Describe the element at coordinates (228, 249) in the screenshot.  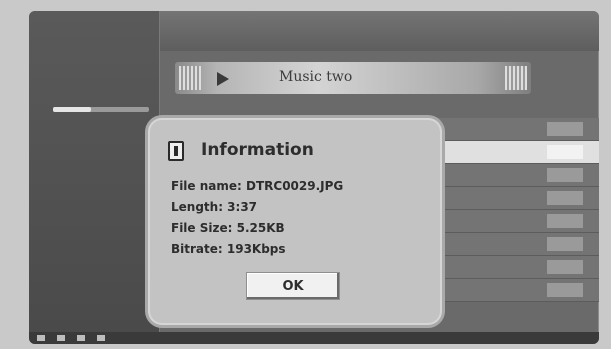
I see `bitrate-line: Bitrate: 193Kbps` at that location.